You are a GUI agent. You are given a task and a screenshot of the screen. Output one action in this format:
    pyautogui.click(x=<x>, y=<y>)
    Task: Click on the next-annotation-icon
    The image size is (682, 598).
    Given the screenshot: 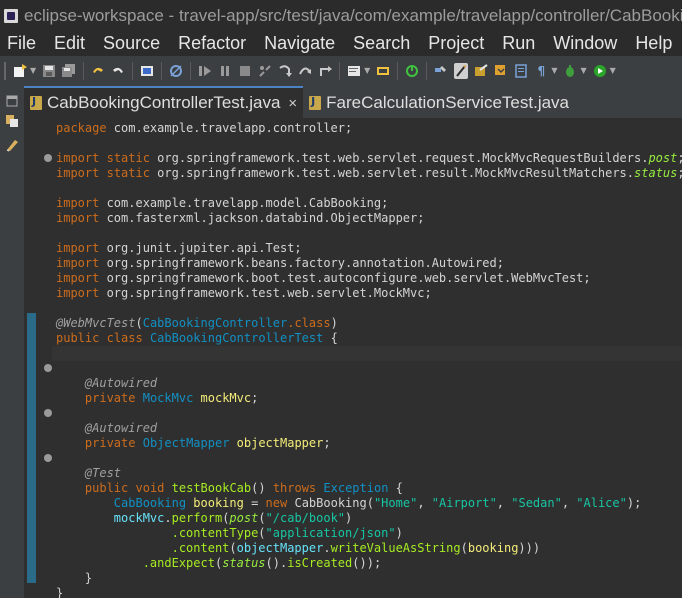 What is the action you would take?
    pyautogui.click(x=501, y=71)
    